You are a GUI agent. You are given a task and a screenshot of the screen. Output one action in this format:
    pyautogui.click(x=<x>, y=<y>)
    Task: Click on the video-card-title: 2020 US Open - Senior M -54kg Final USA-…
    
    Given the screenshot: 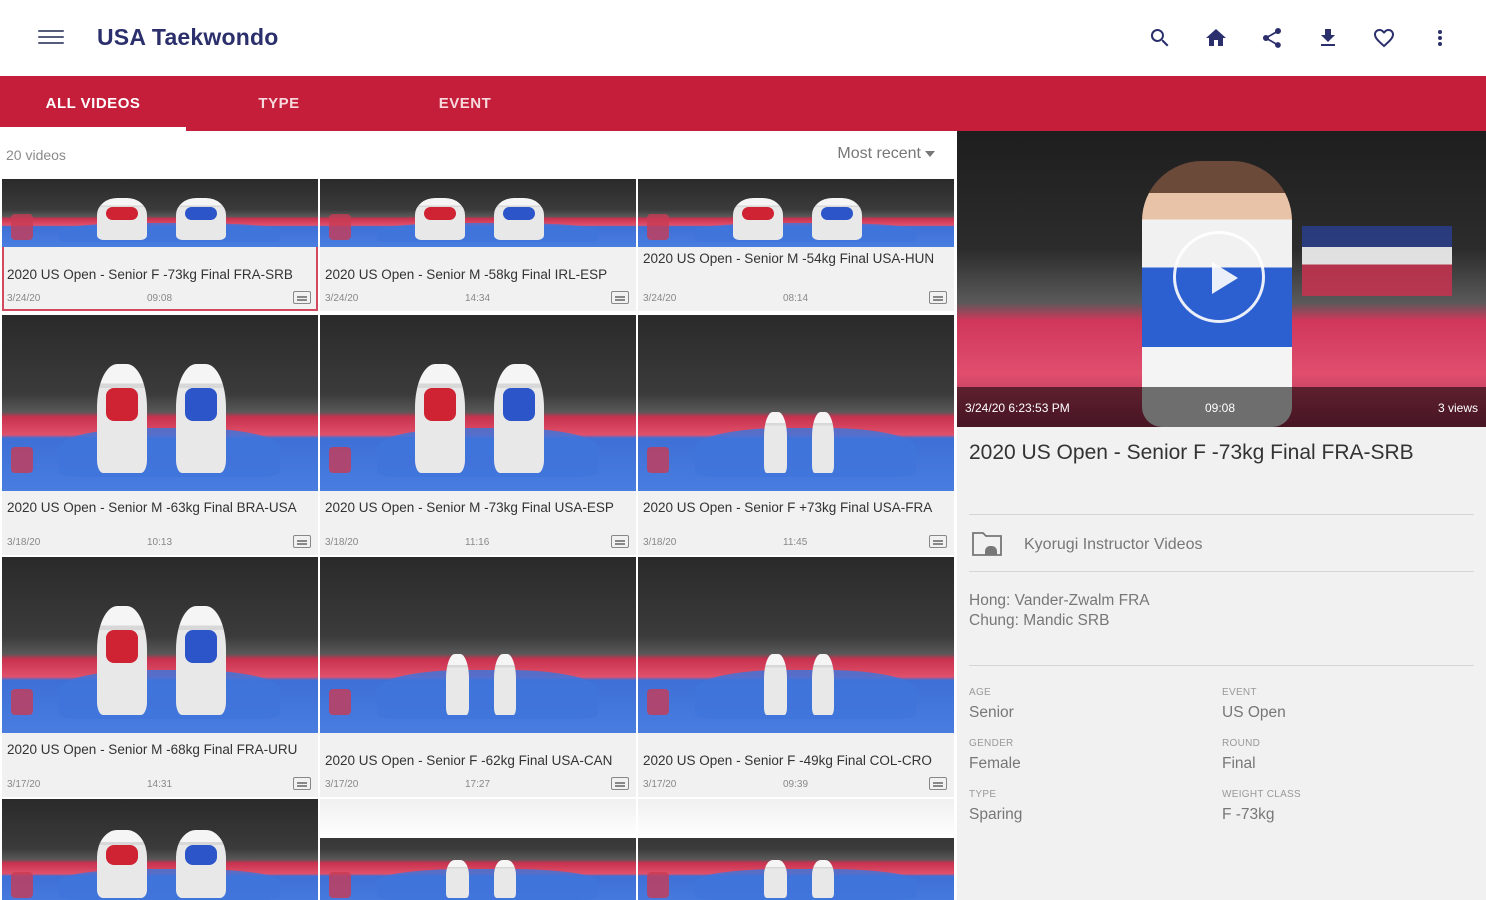 What is the action you would take?
    pyautogui.click(x=789, y=258)
    